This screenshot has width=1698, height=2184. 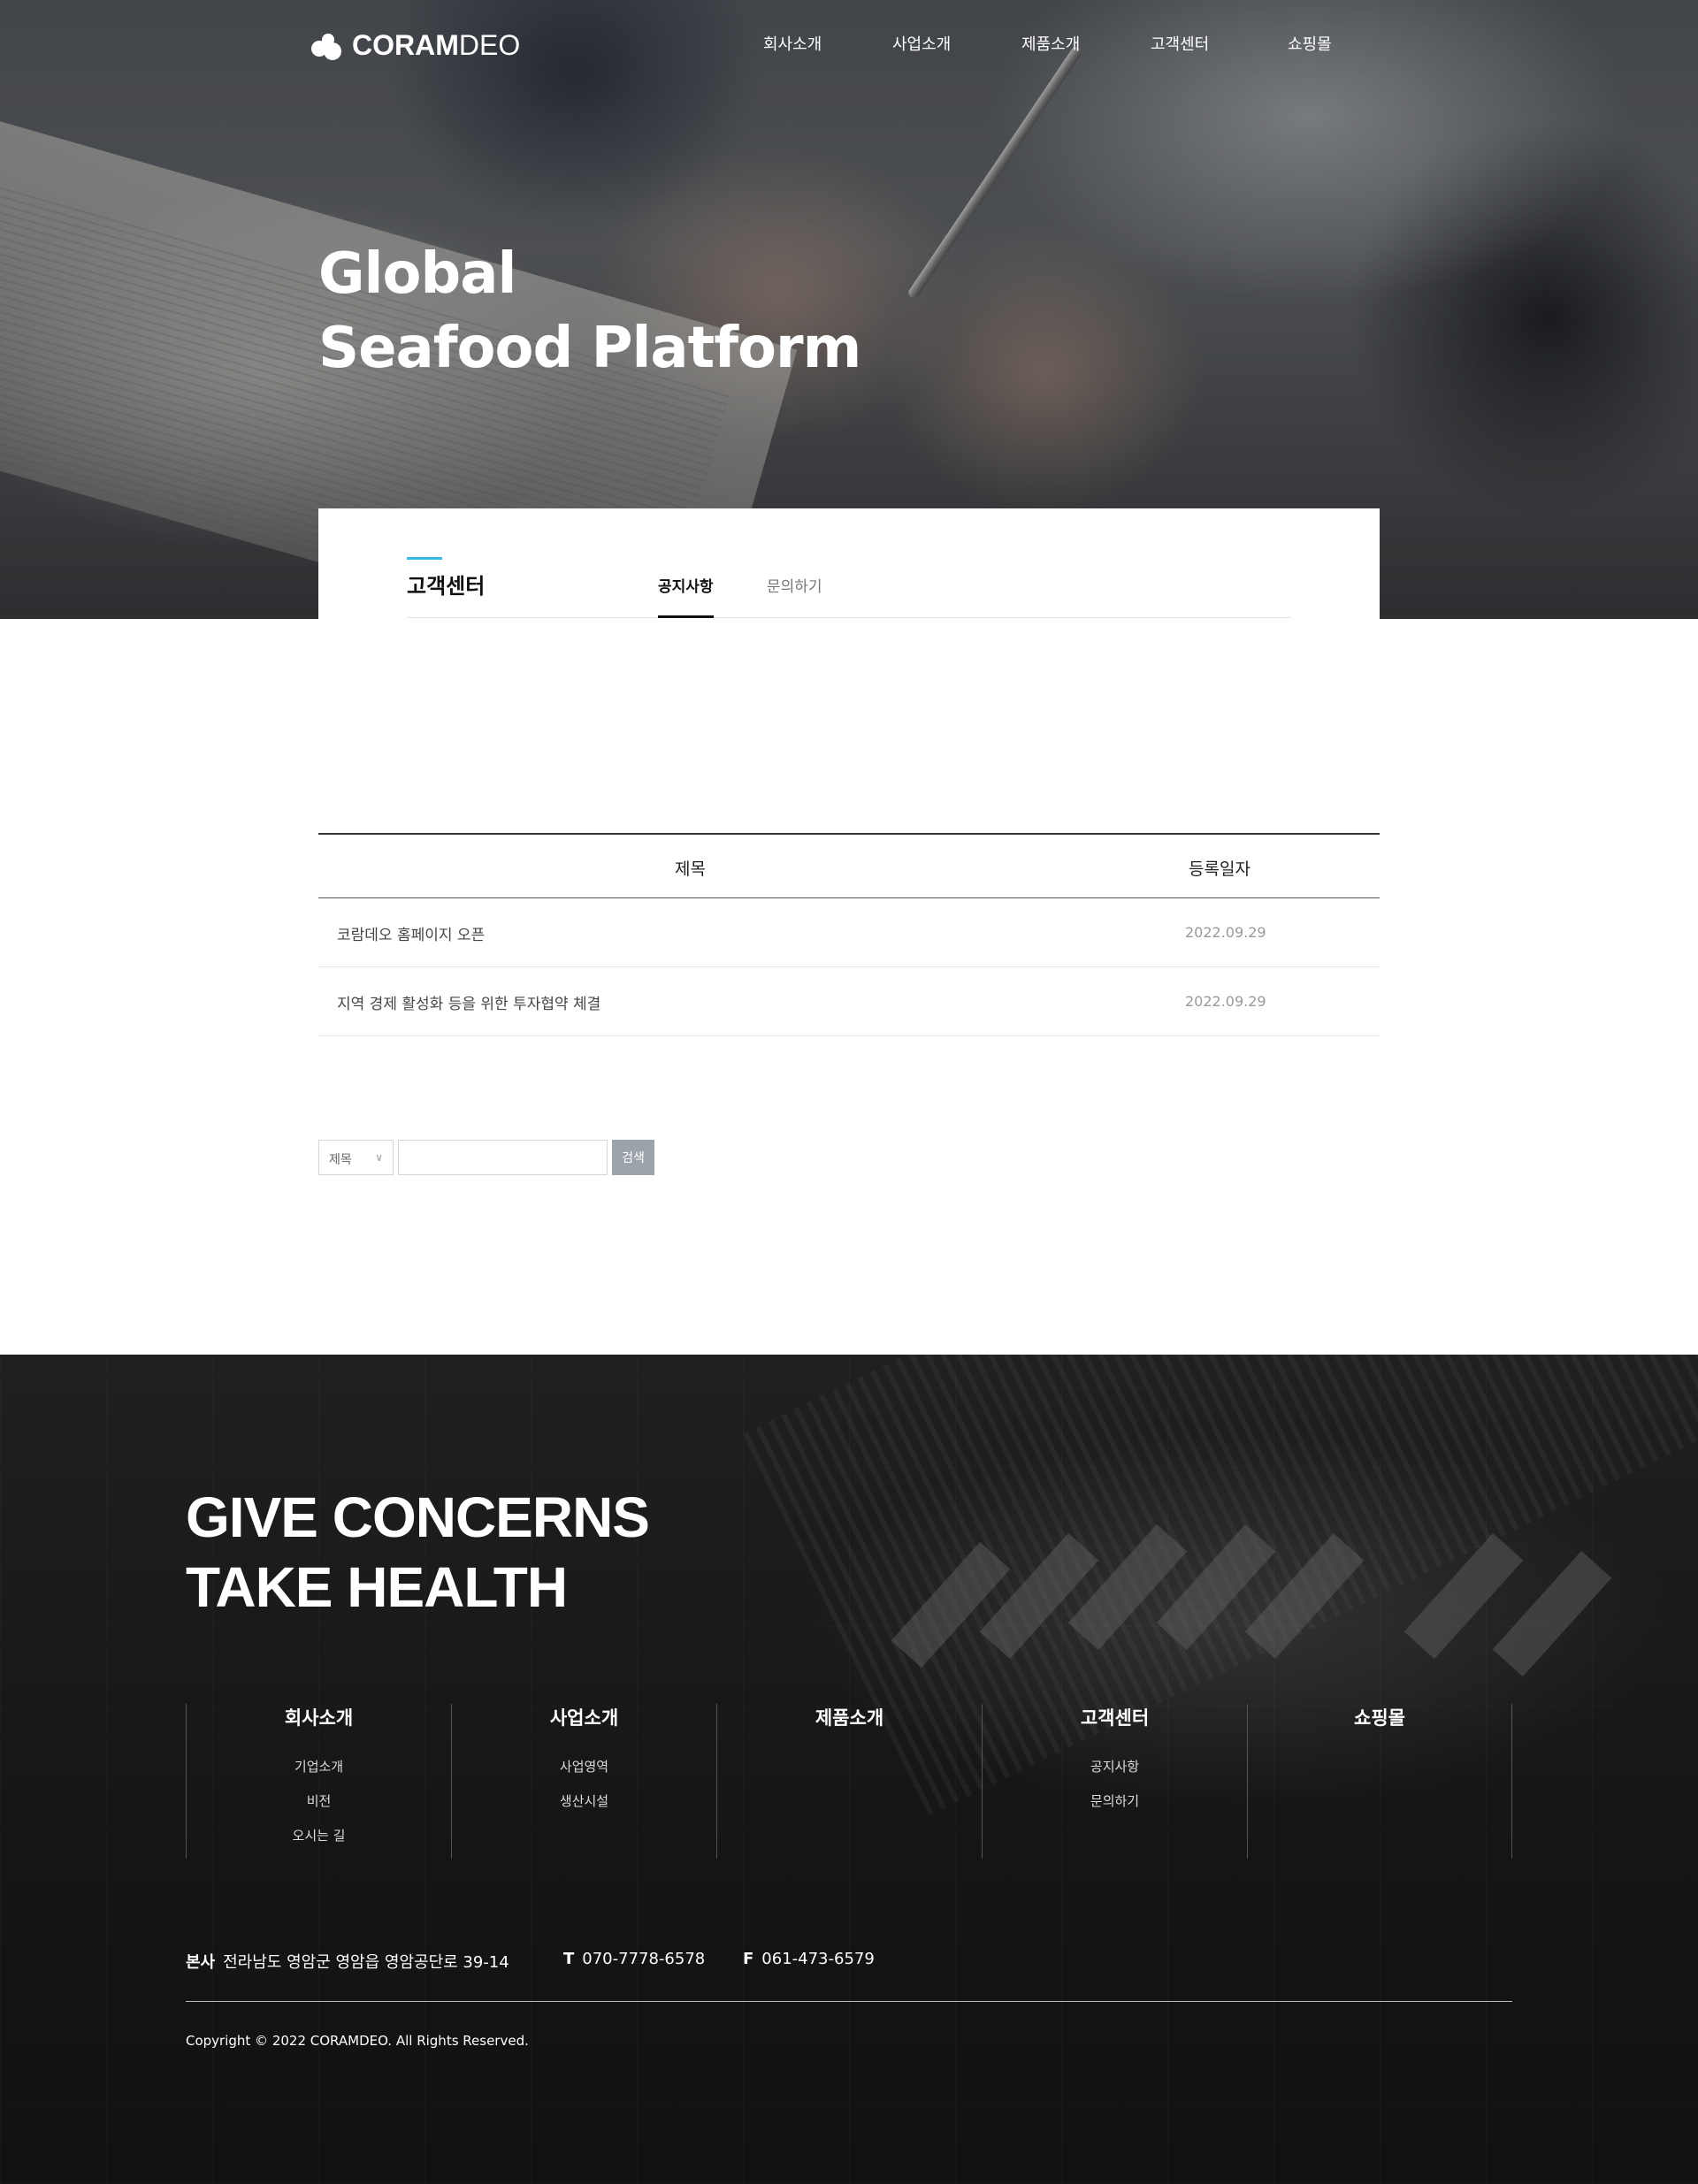 I want to click on main-nav: 회사소개 사업소개 제품소개 고객센터 쇼핑몰, so click(x=849, y=45).